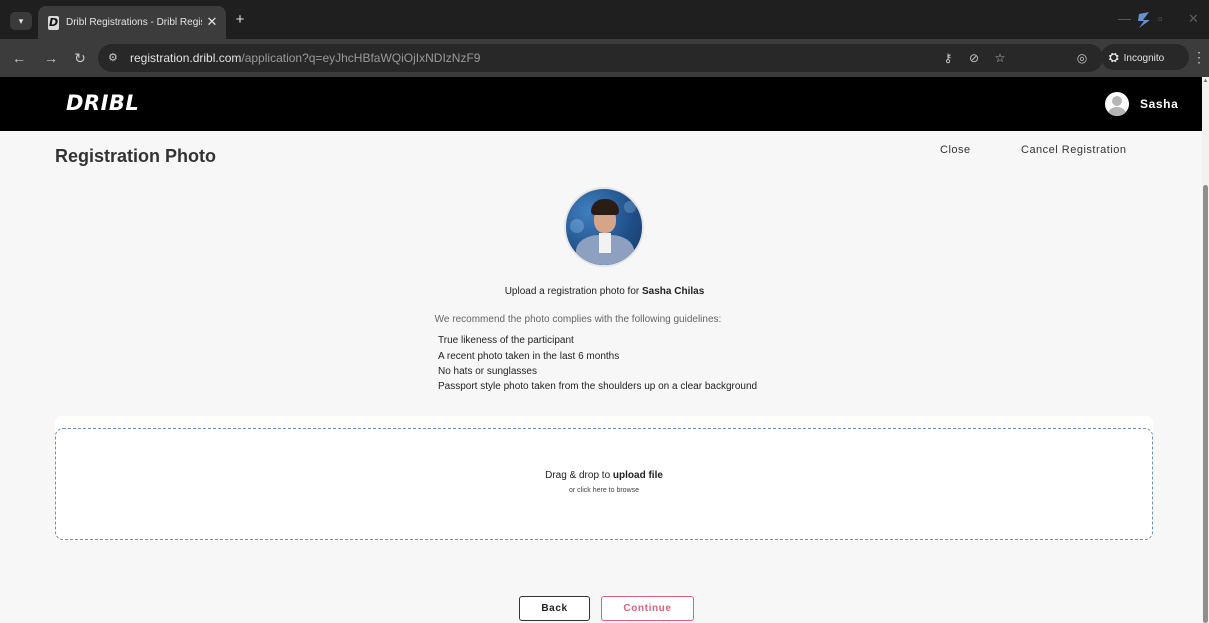 The image size is (1209, 623). I want to click on continue-button: Continue, so click(647, 608).